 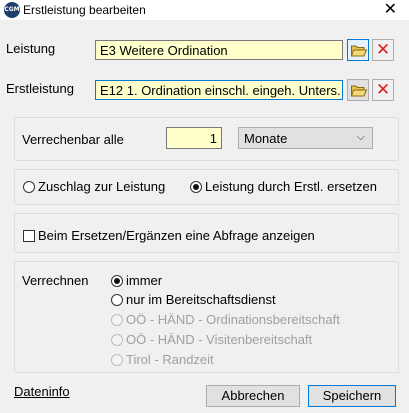 I want to click on leistung-label: Leistung, so click(x=31, y=48).